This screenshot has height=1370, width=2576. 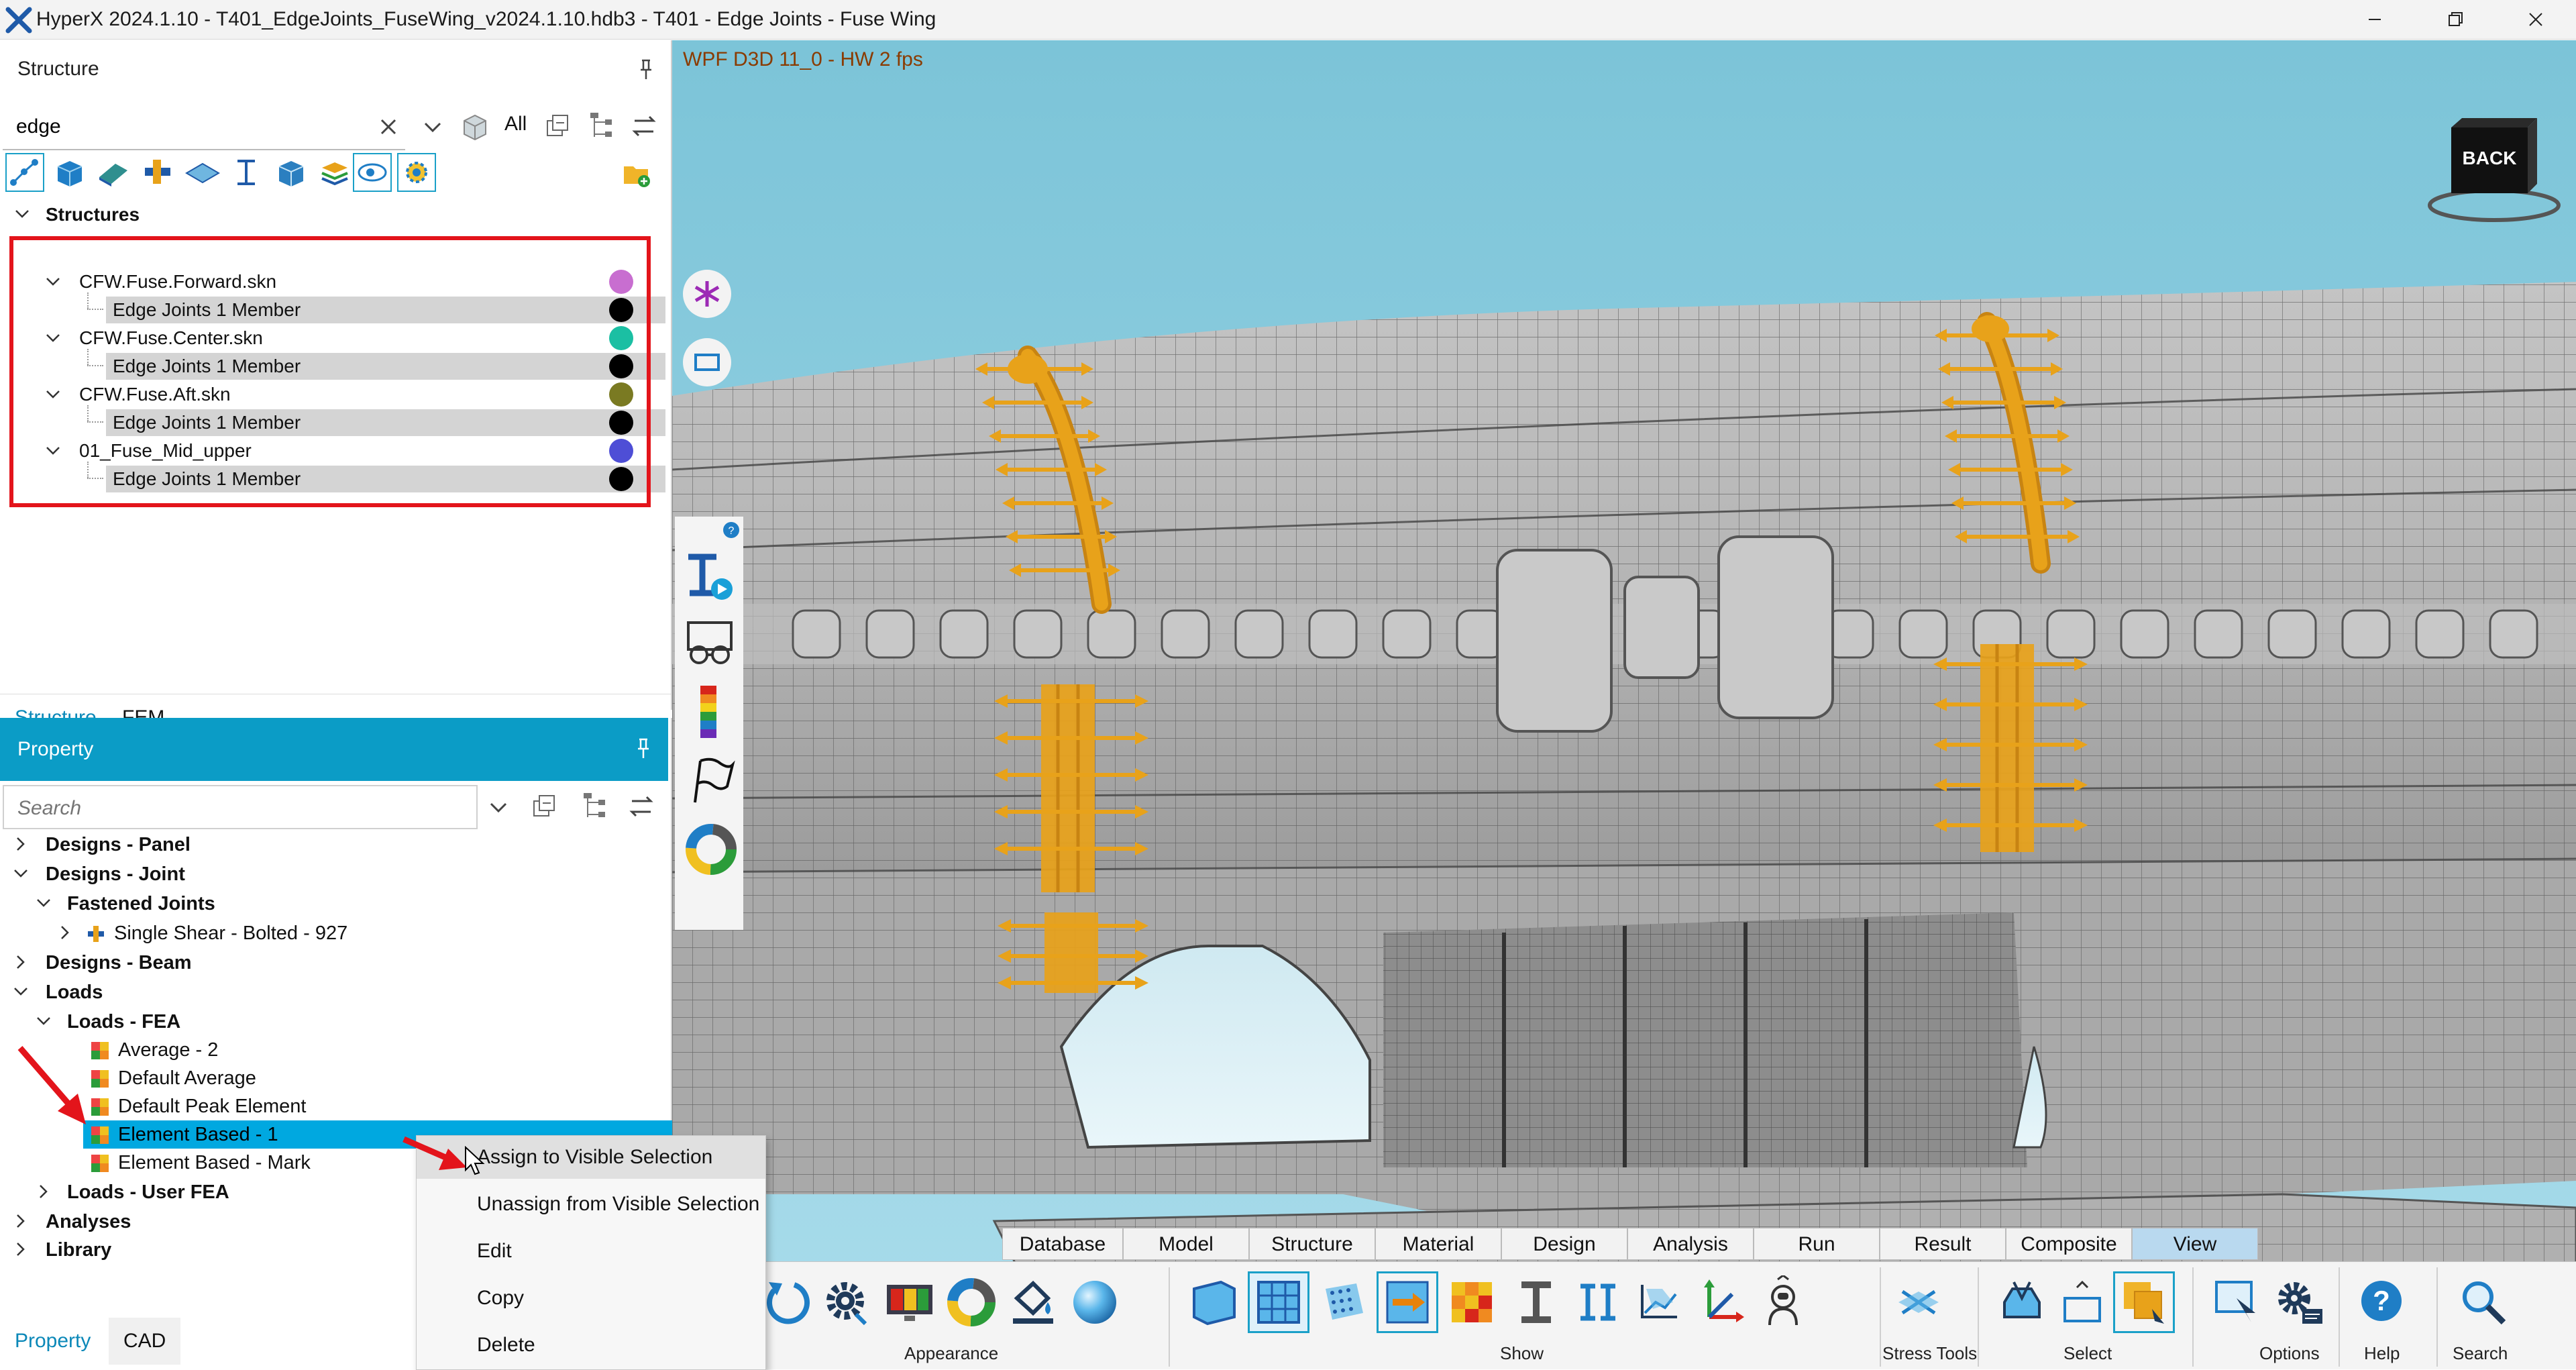 What do you see at coordinates (74, 992) in the screenshot?
I see `tree-loads: Loads` at bounding box center [74, 992].